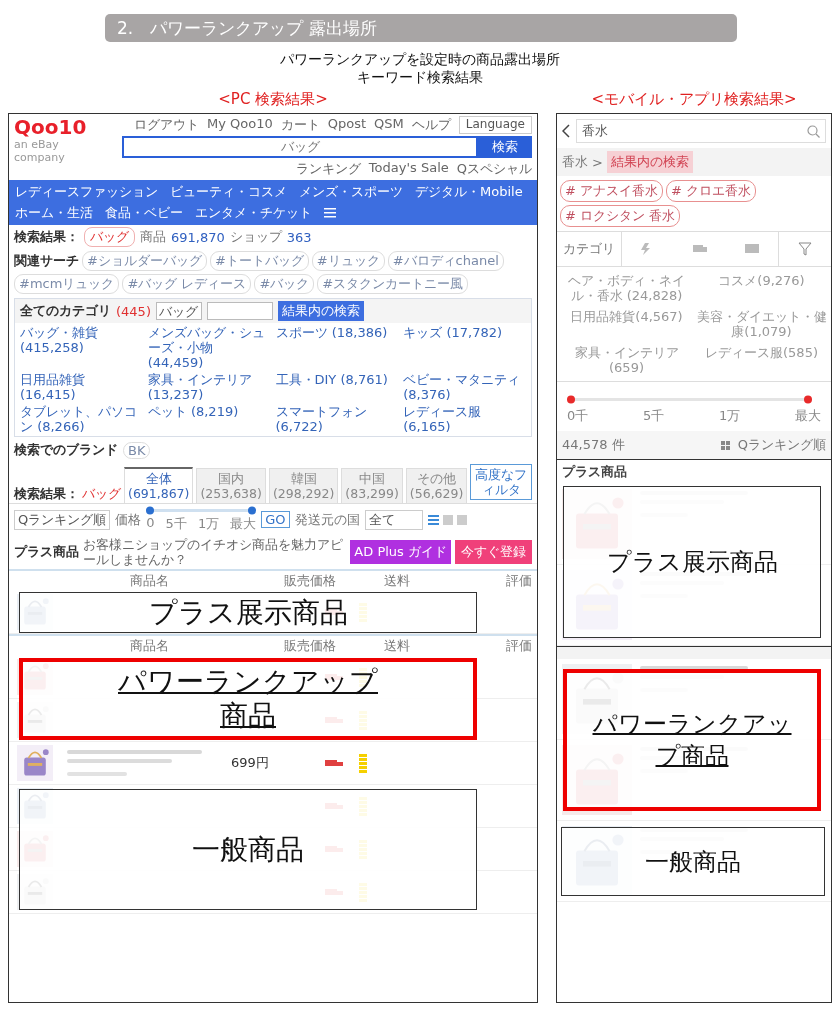 The image size is (840, 1024). Describe the element at coordinates (239, 311) in the screenshot. I see `search-field` at that location.